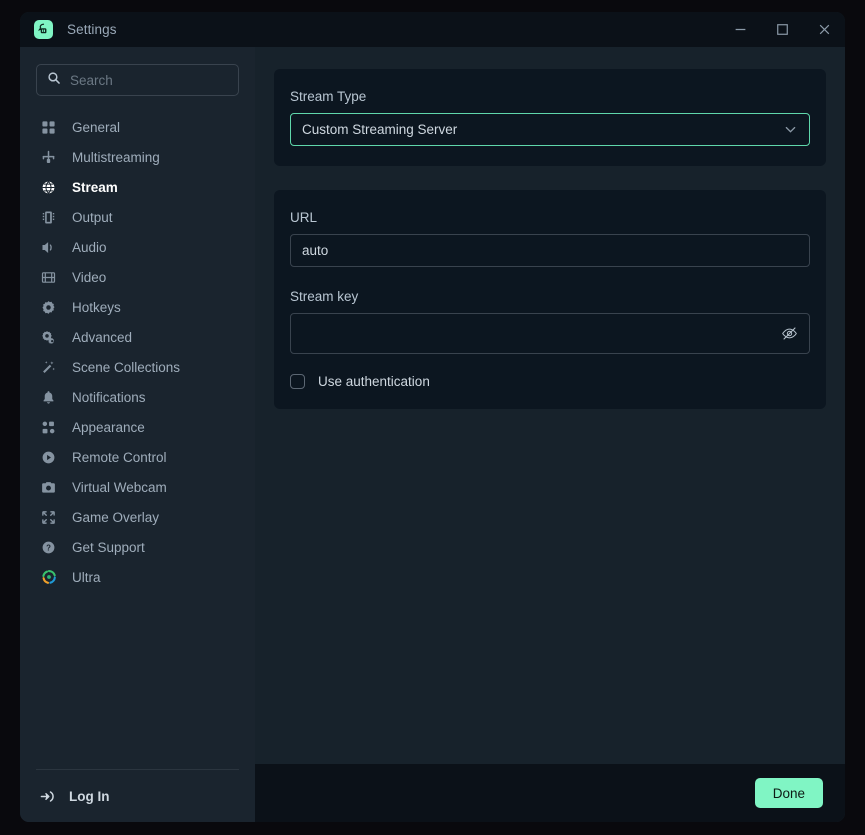  I want to click on stream-type-label: Stream Type, so click(328, 96).